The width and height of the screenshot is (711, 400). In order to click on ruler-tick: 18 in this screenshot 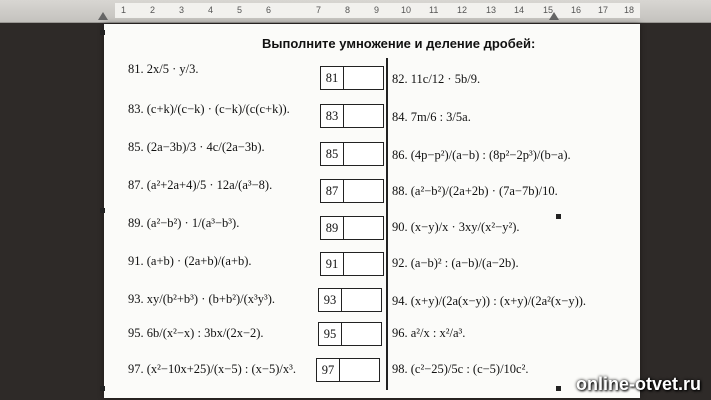, I will do `click(629, 10)`.